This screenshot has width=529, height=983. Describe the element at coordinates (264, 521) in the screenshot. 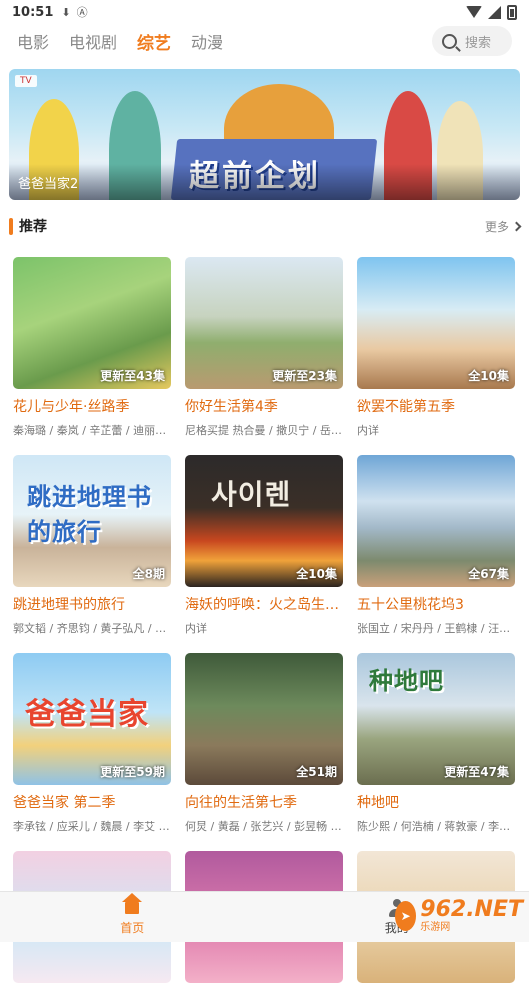

I see `show-poster: 사이렌 全10集` at that location.